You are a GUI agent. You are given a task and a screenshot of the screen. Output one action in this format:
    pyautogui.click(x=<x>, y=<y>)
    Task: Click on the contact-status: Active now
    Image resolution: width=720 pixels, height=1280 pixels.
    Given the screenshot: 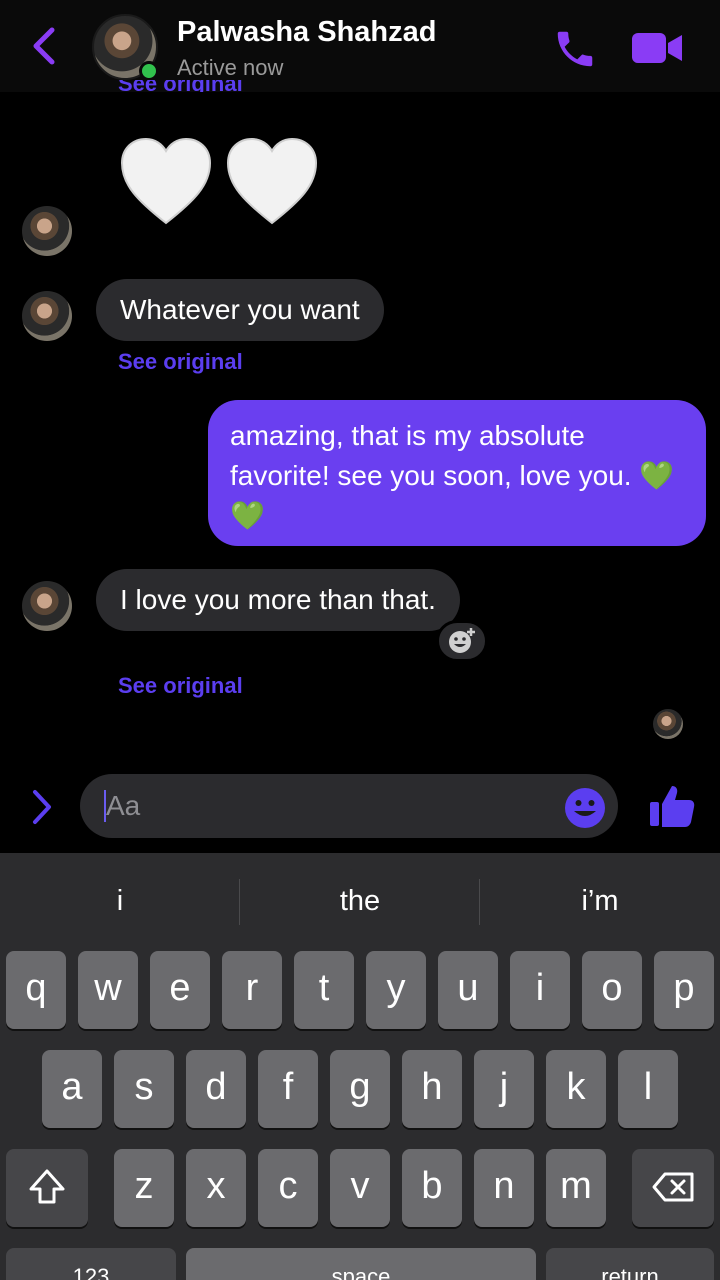 What is the action you would take?
    pyautogui.click(x=230, y=67)
    